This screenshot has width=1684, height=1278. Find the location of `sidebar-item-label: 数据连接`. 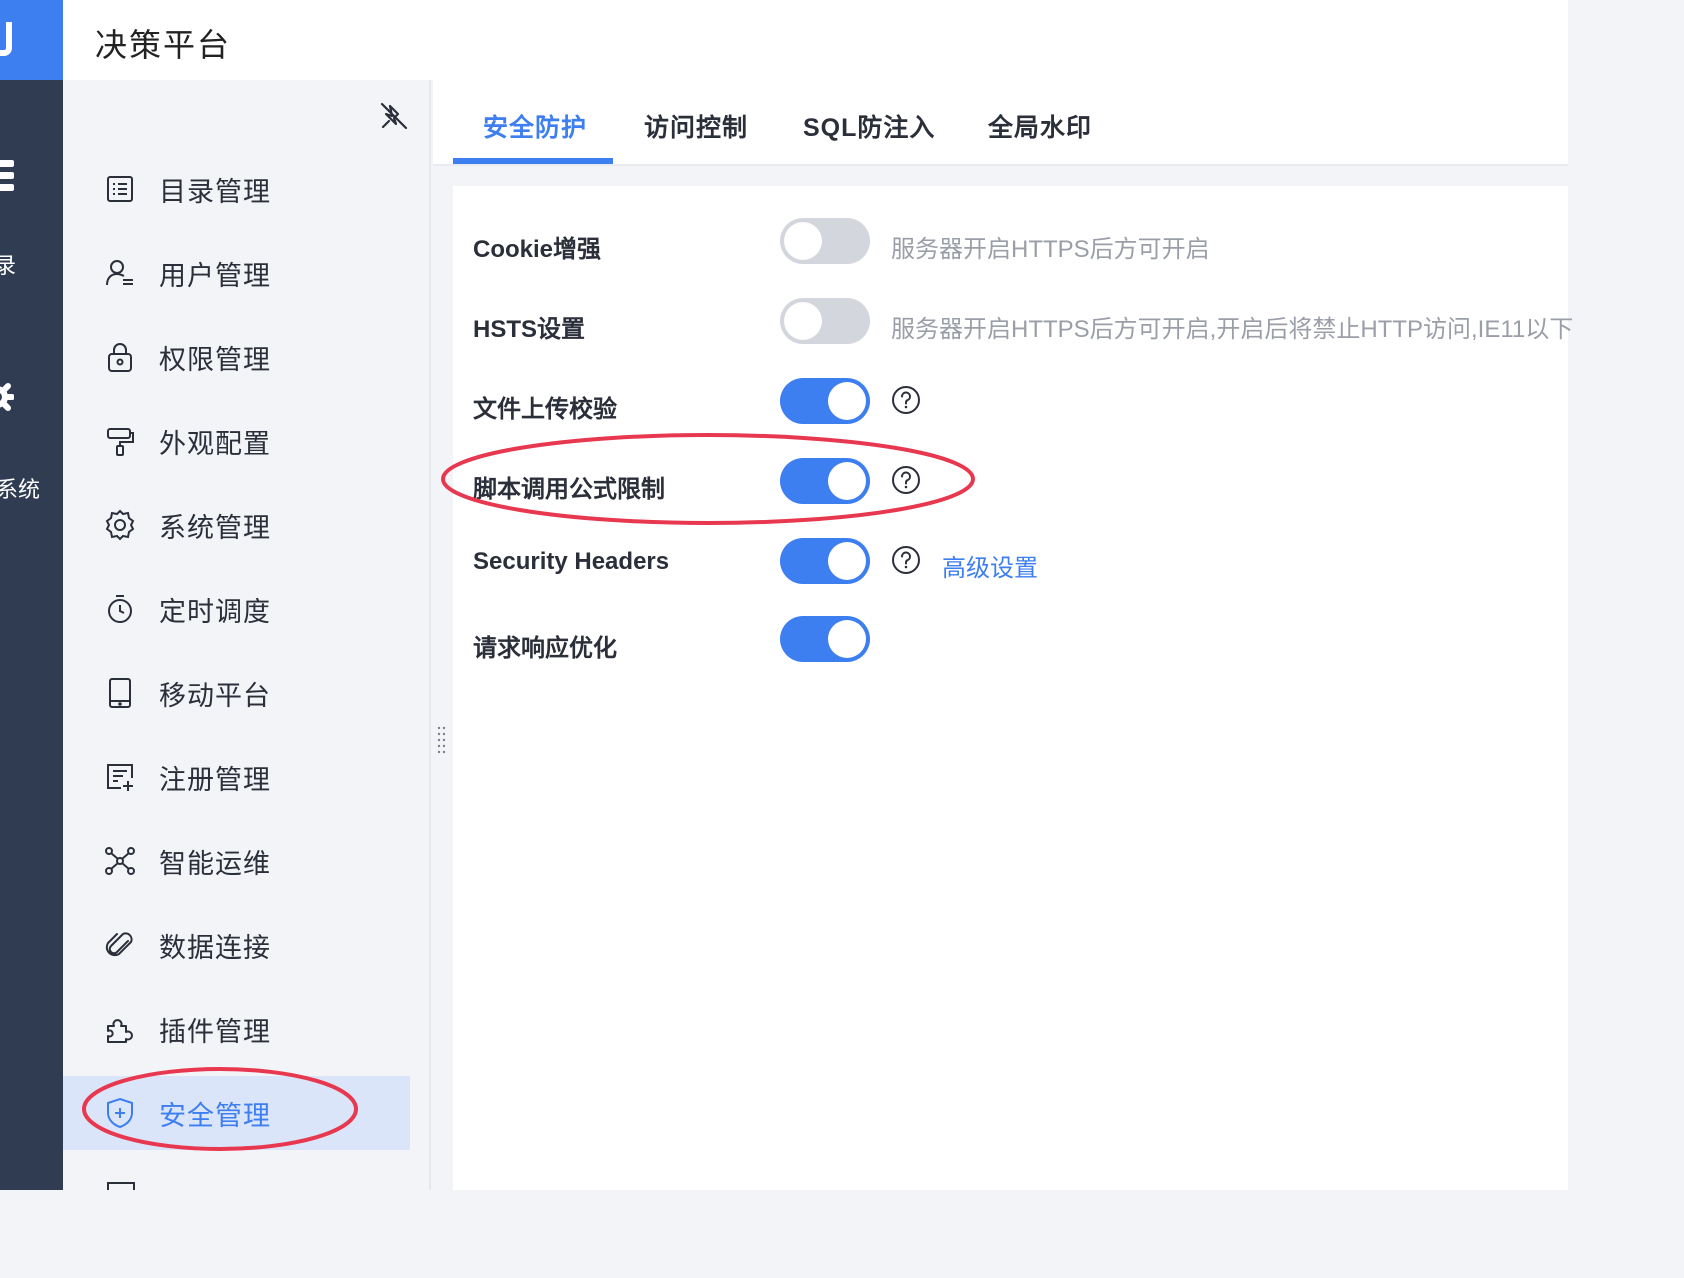

sidebar-item-label: 数据连接 is located at coordinates (215, 947).